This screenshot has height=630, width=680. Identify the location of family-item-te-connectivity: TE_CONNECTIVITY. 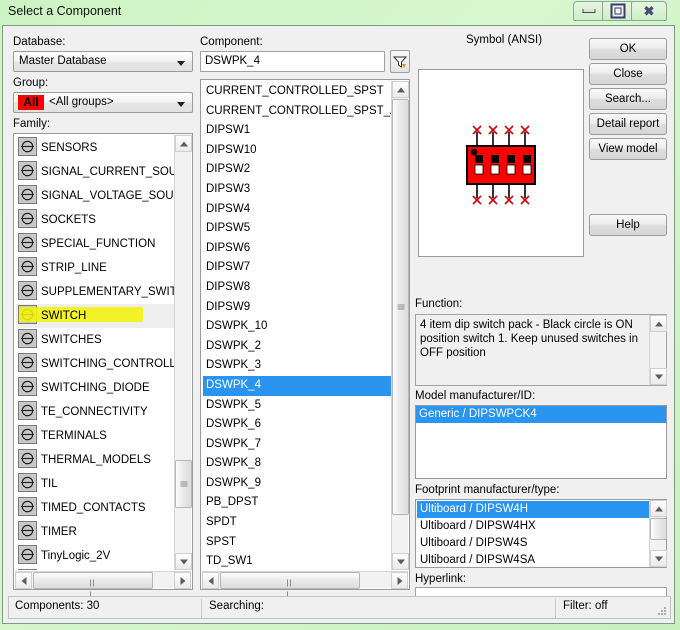
(95, 412).